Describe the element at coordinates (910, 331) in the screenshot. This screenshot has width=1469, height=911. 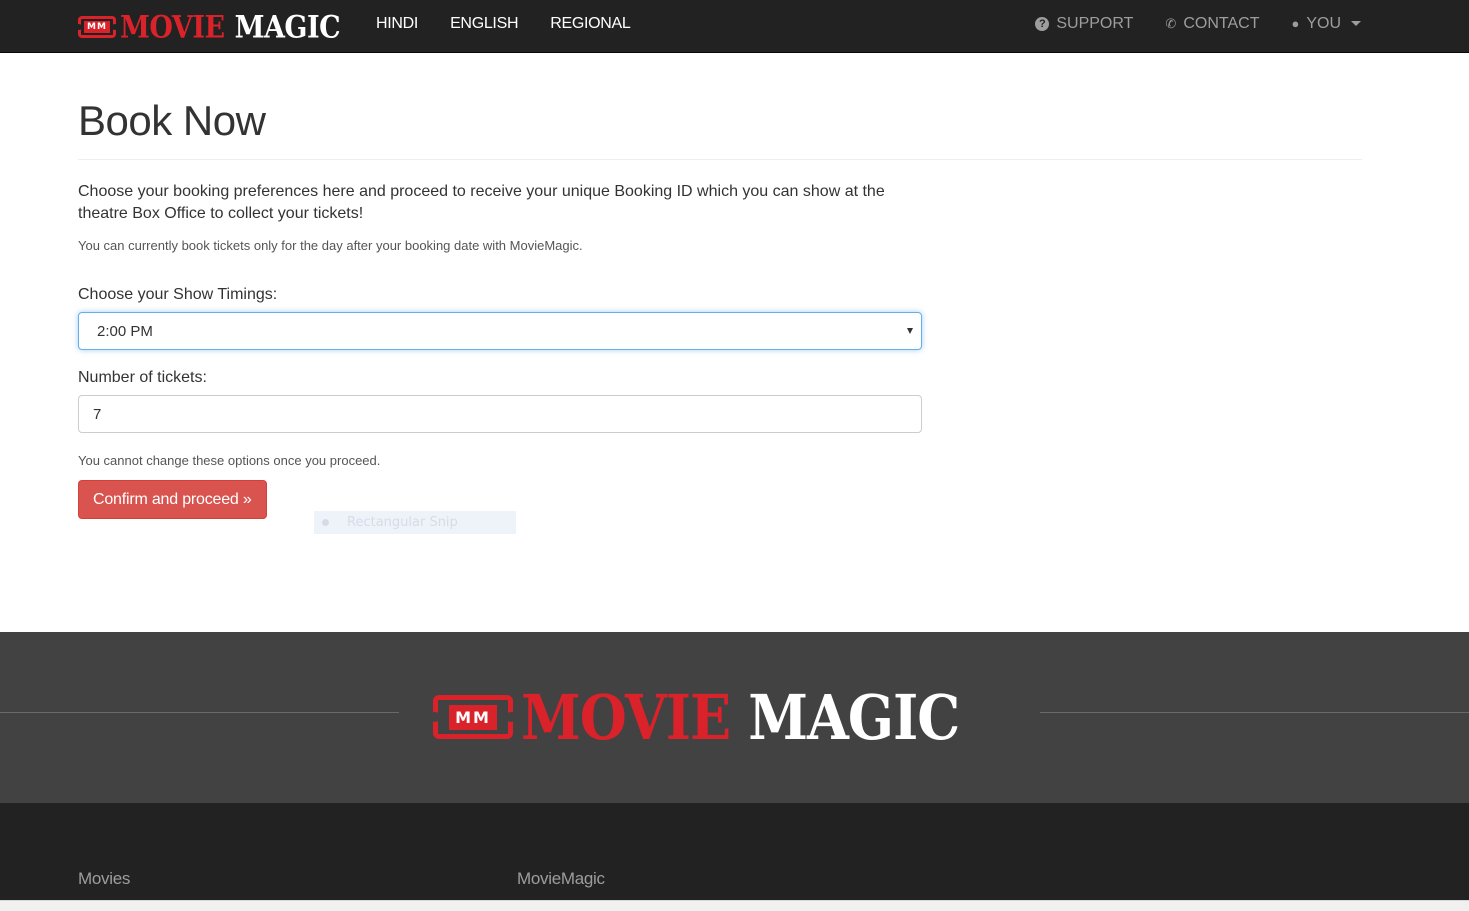
I see `dropdown-arrow-icon` at that location.